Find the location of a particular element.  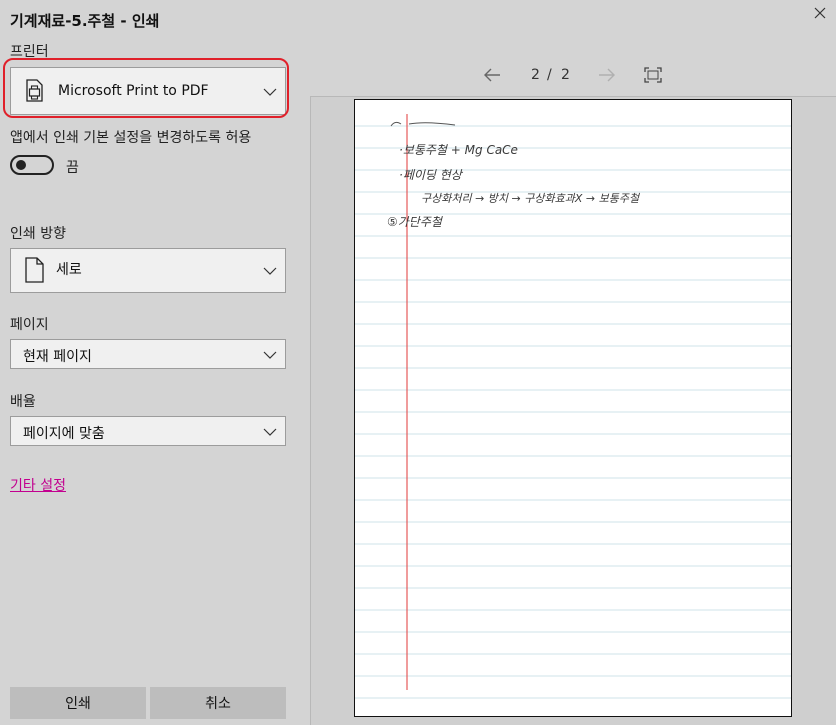

note-line-3: 구상화처리 → 방치 → 구상화효과X → 보통주철 is located at coordinates (530, 198).